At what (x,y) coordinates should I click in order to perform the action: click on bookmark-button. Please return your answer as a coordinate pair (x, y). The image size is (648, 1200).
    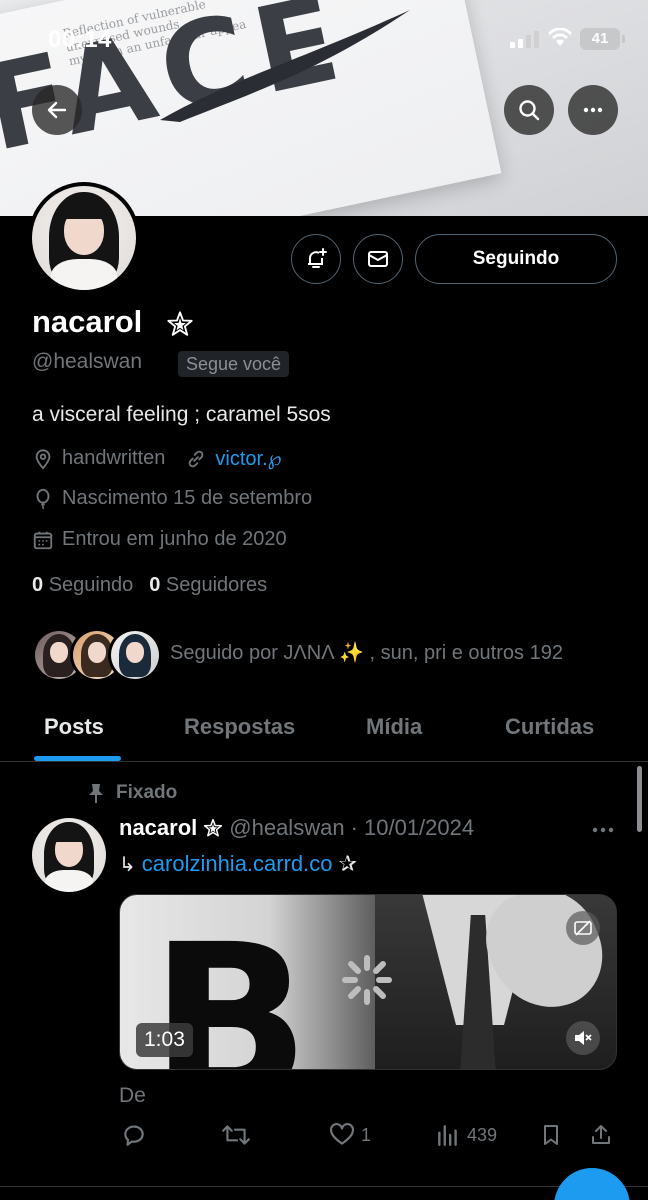
    Looking at the image, I should click on (551, 1135).